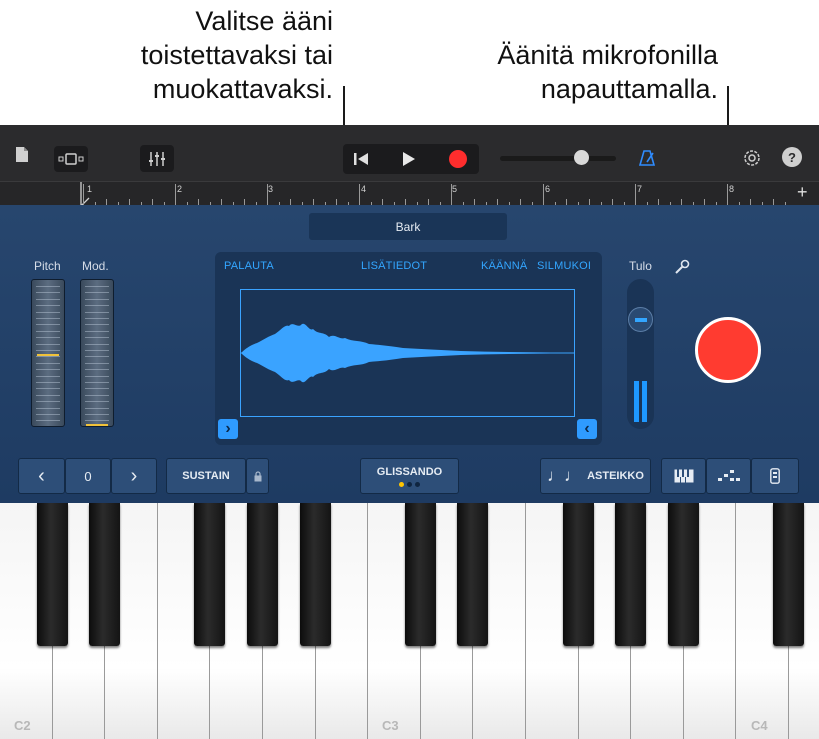 This screenshot has height=739, width=819. I want to click on metronome-icon, so click(647, 158).